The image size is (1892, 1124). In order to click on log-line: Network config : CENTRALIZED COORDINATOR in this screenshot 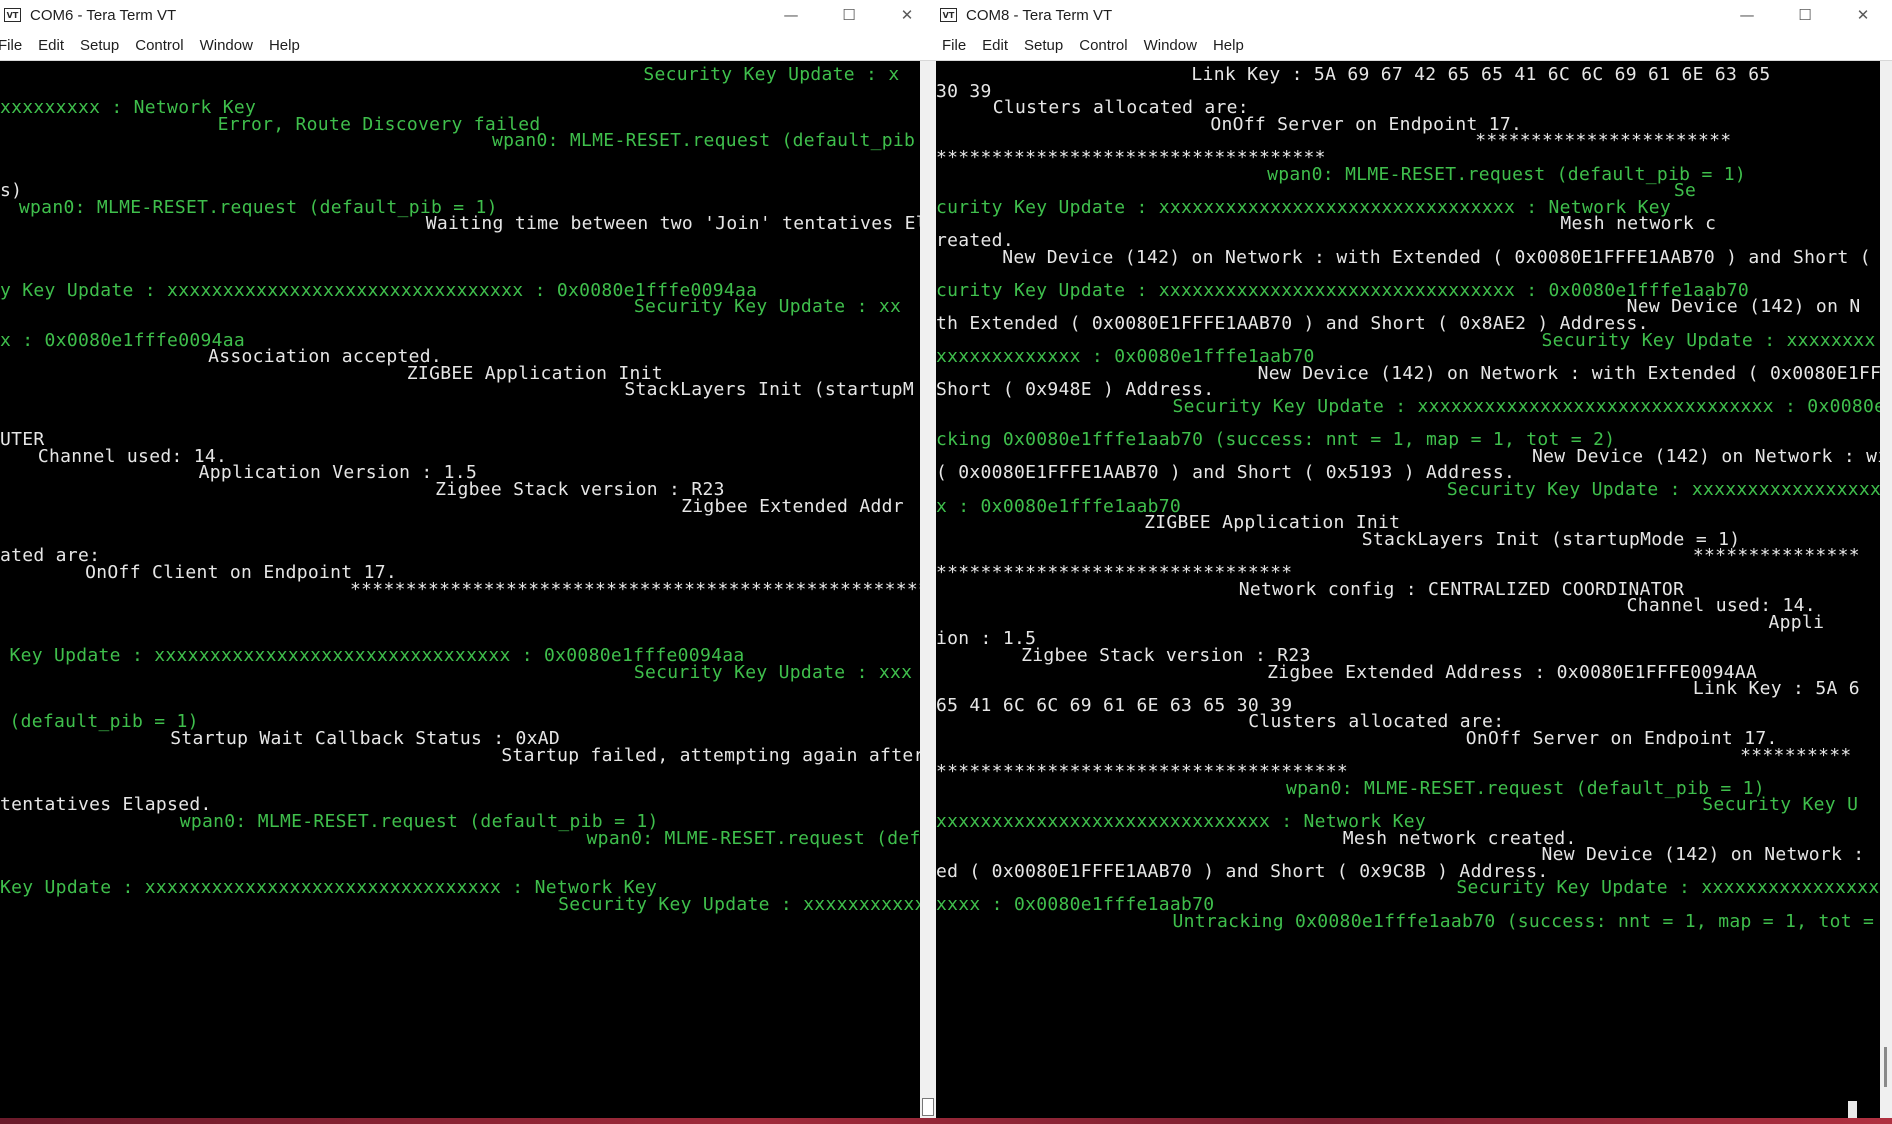, I will do `click(1461, 589)`.